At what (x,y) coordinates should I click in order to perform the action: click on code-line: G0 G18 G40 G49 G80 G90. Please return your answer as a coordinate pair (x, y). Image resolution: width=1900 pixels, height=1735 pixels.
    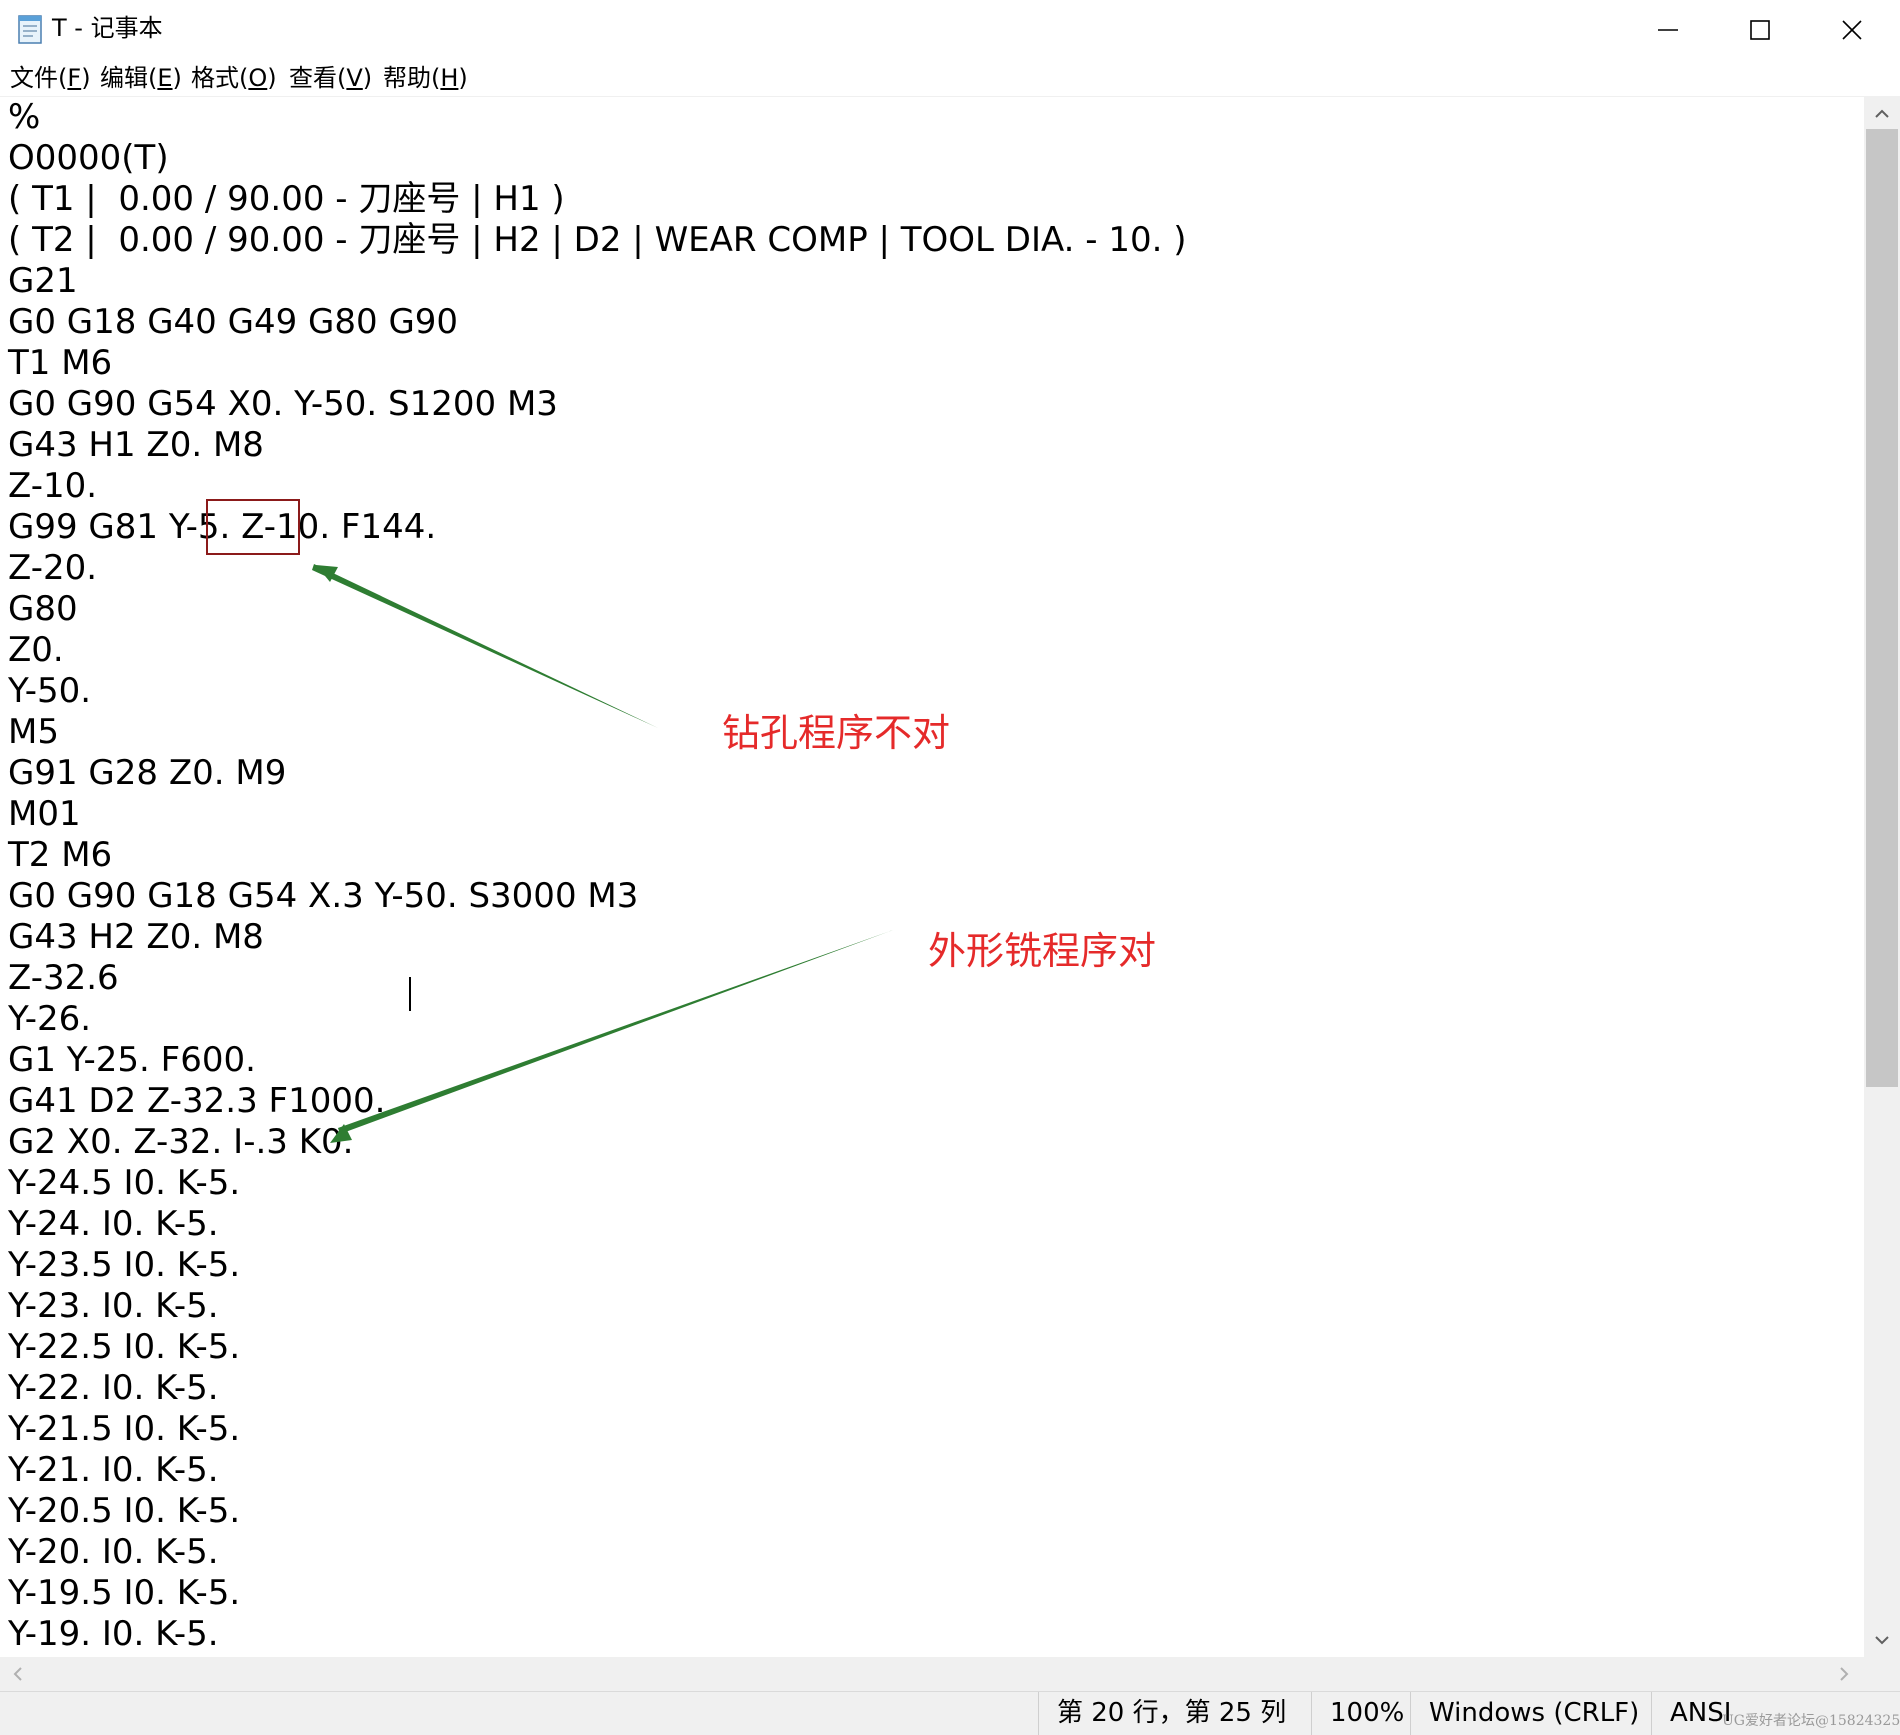
    Looking at the image, I should click on (233, 322).